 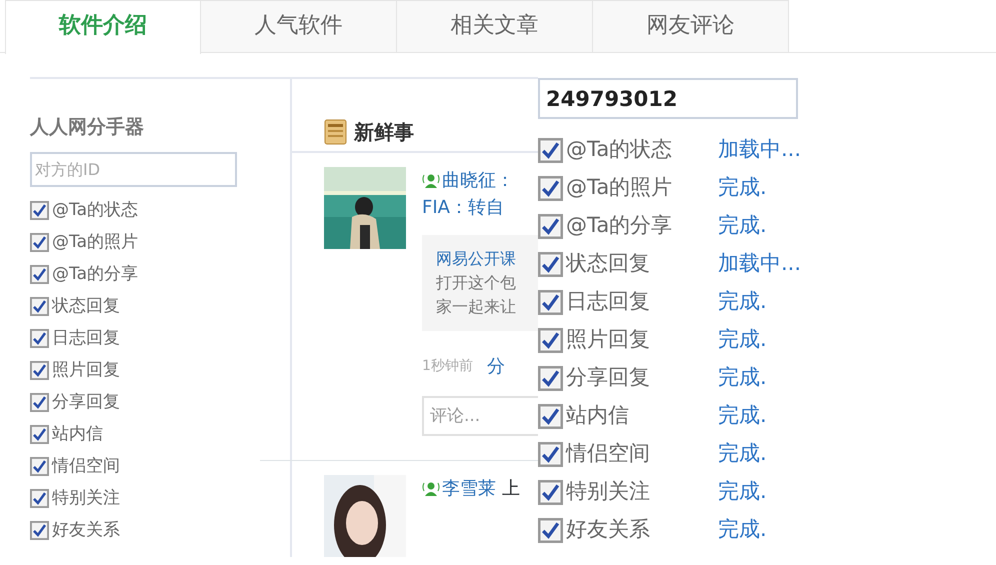 I want to click on tab: 软件介绍, so click(x=103, y=27).